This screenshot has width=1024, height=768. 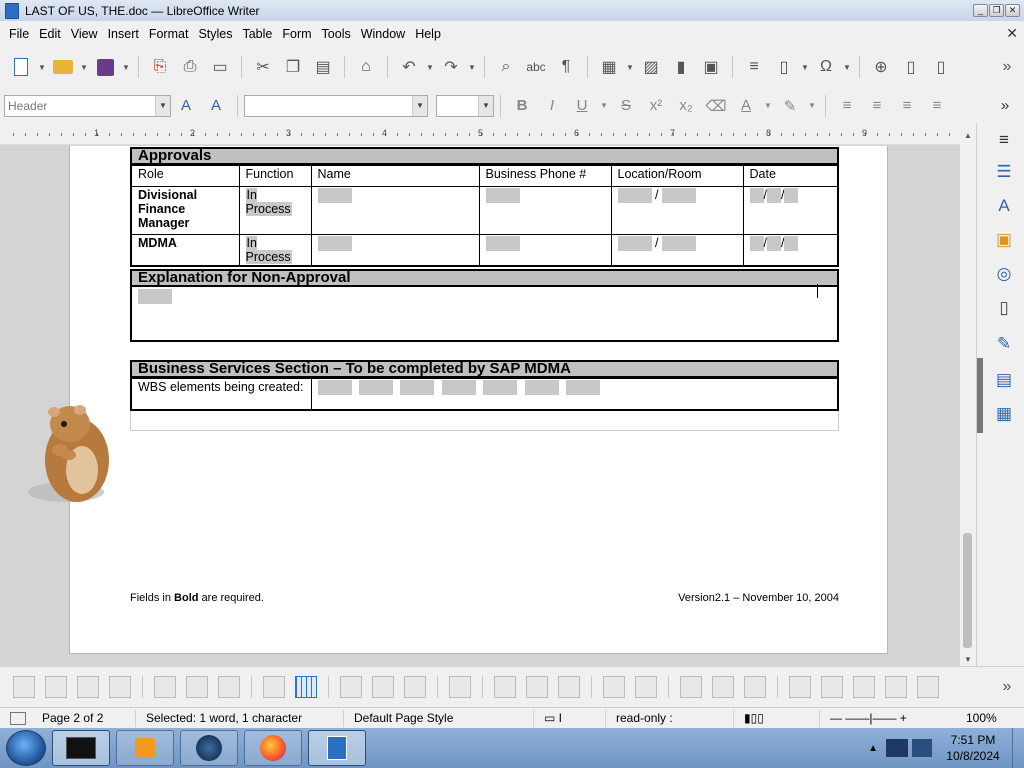 I want to click on styles-icon: A, so click(x=1004, y=206).